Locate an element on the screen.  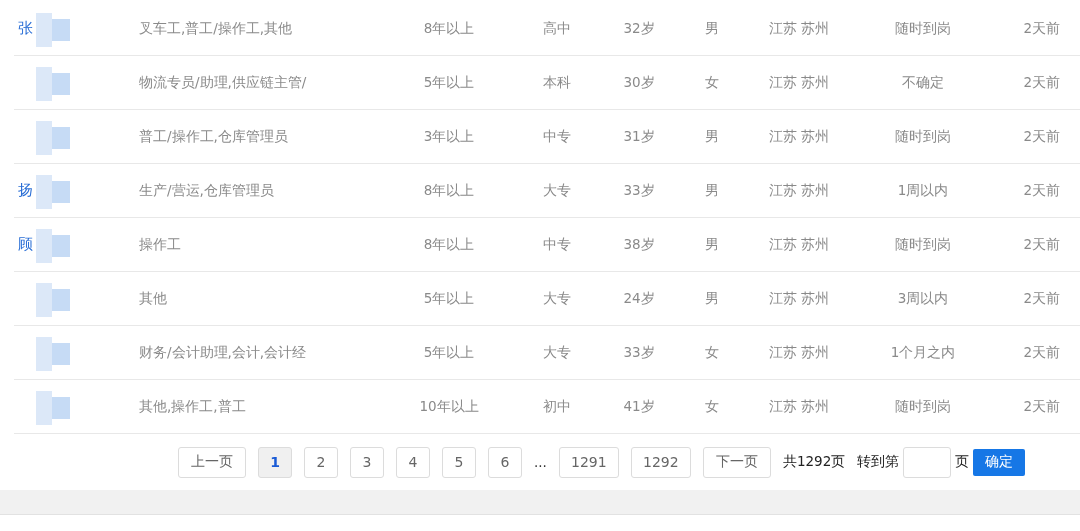
job-categories: 操作工 is located at coordinates (160, 244).